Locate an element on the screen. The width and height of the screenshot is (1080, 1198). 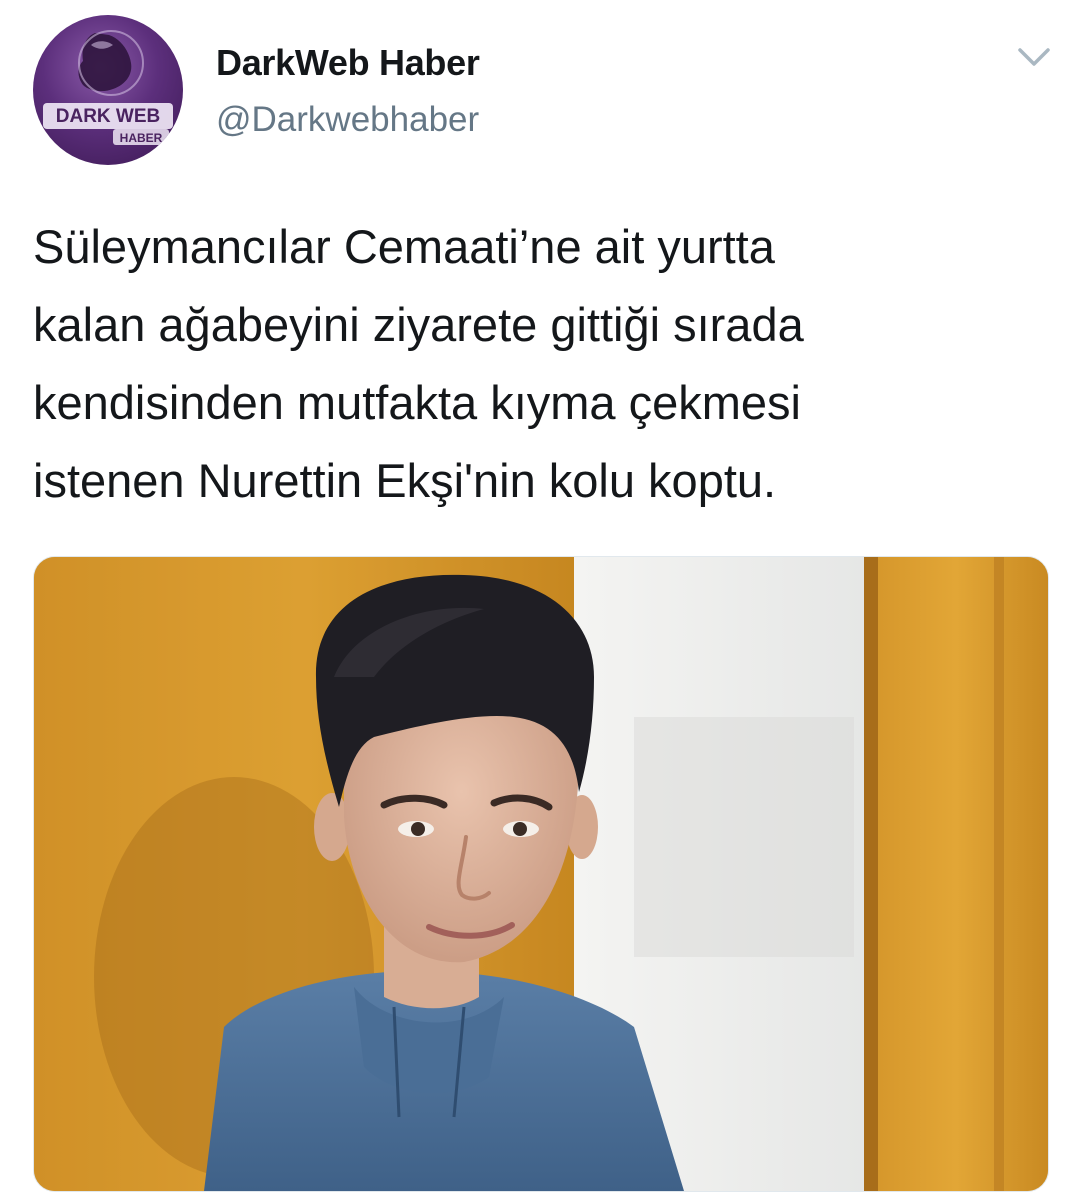
logo-text-haber: HABER is located at coordinates (141, 138).